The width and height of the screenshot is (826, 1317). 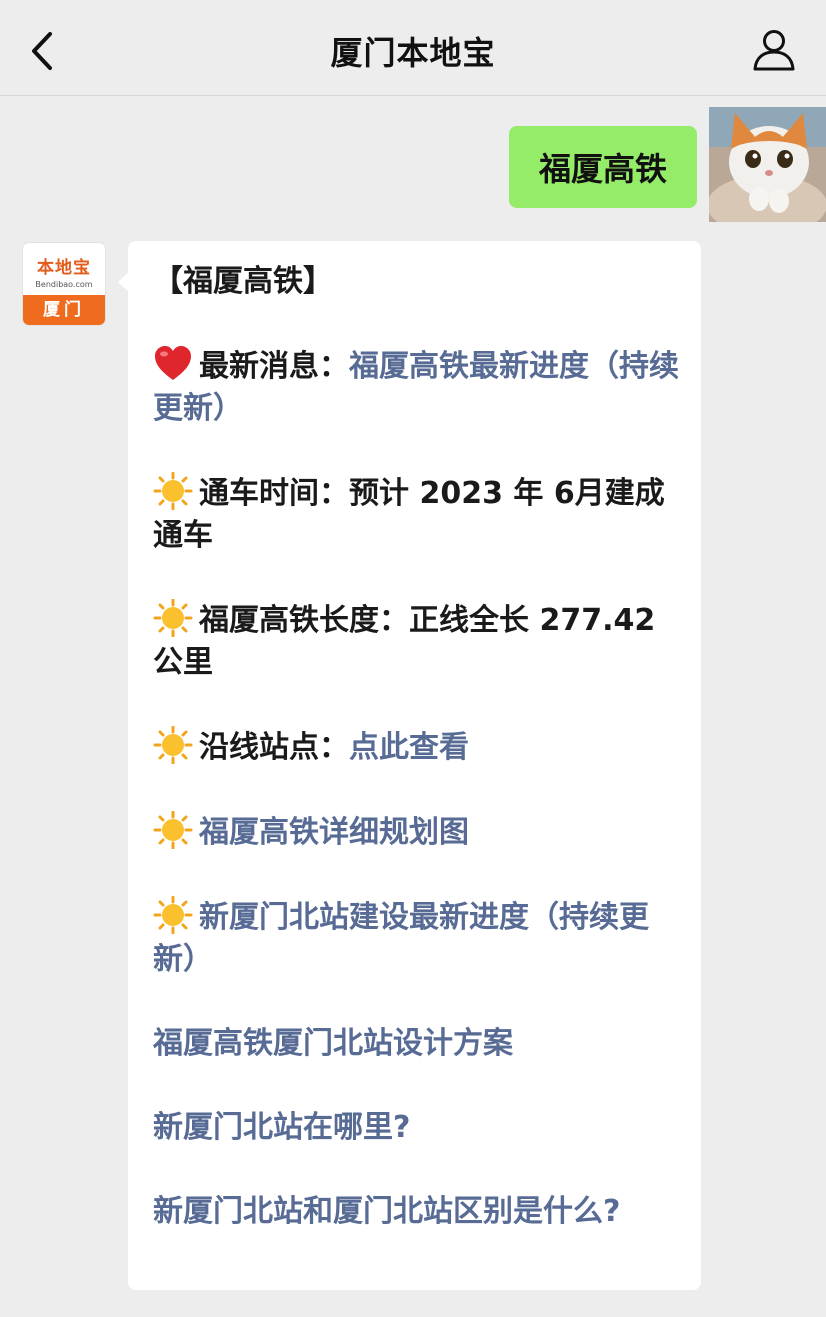 I want to click on chat-title: 厦门本地宝, so click(x=413, y=53).